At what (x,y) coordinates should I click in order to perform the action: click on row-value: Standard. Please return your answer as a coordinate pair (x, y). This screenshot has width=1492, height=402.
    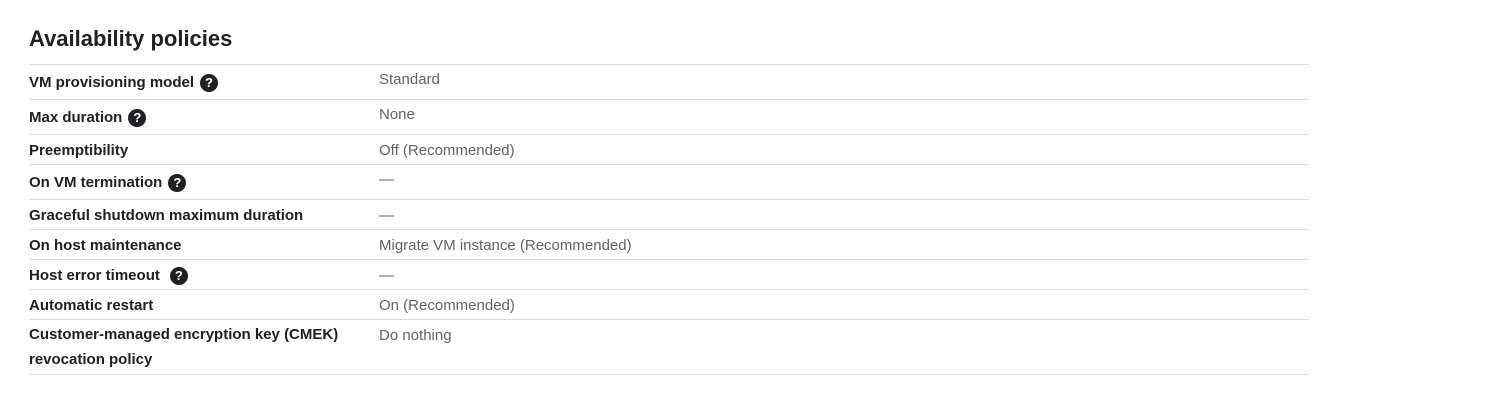
    Looking at the image, I should click on (409, 79).